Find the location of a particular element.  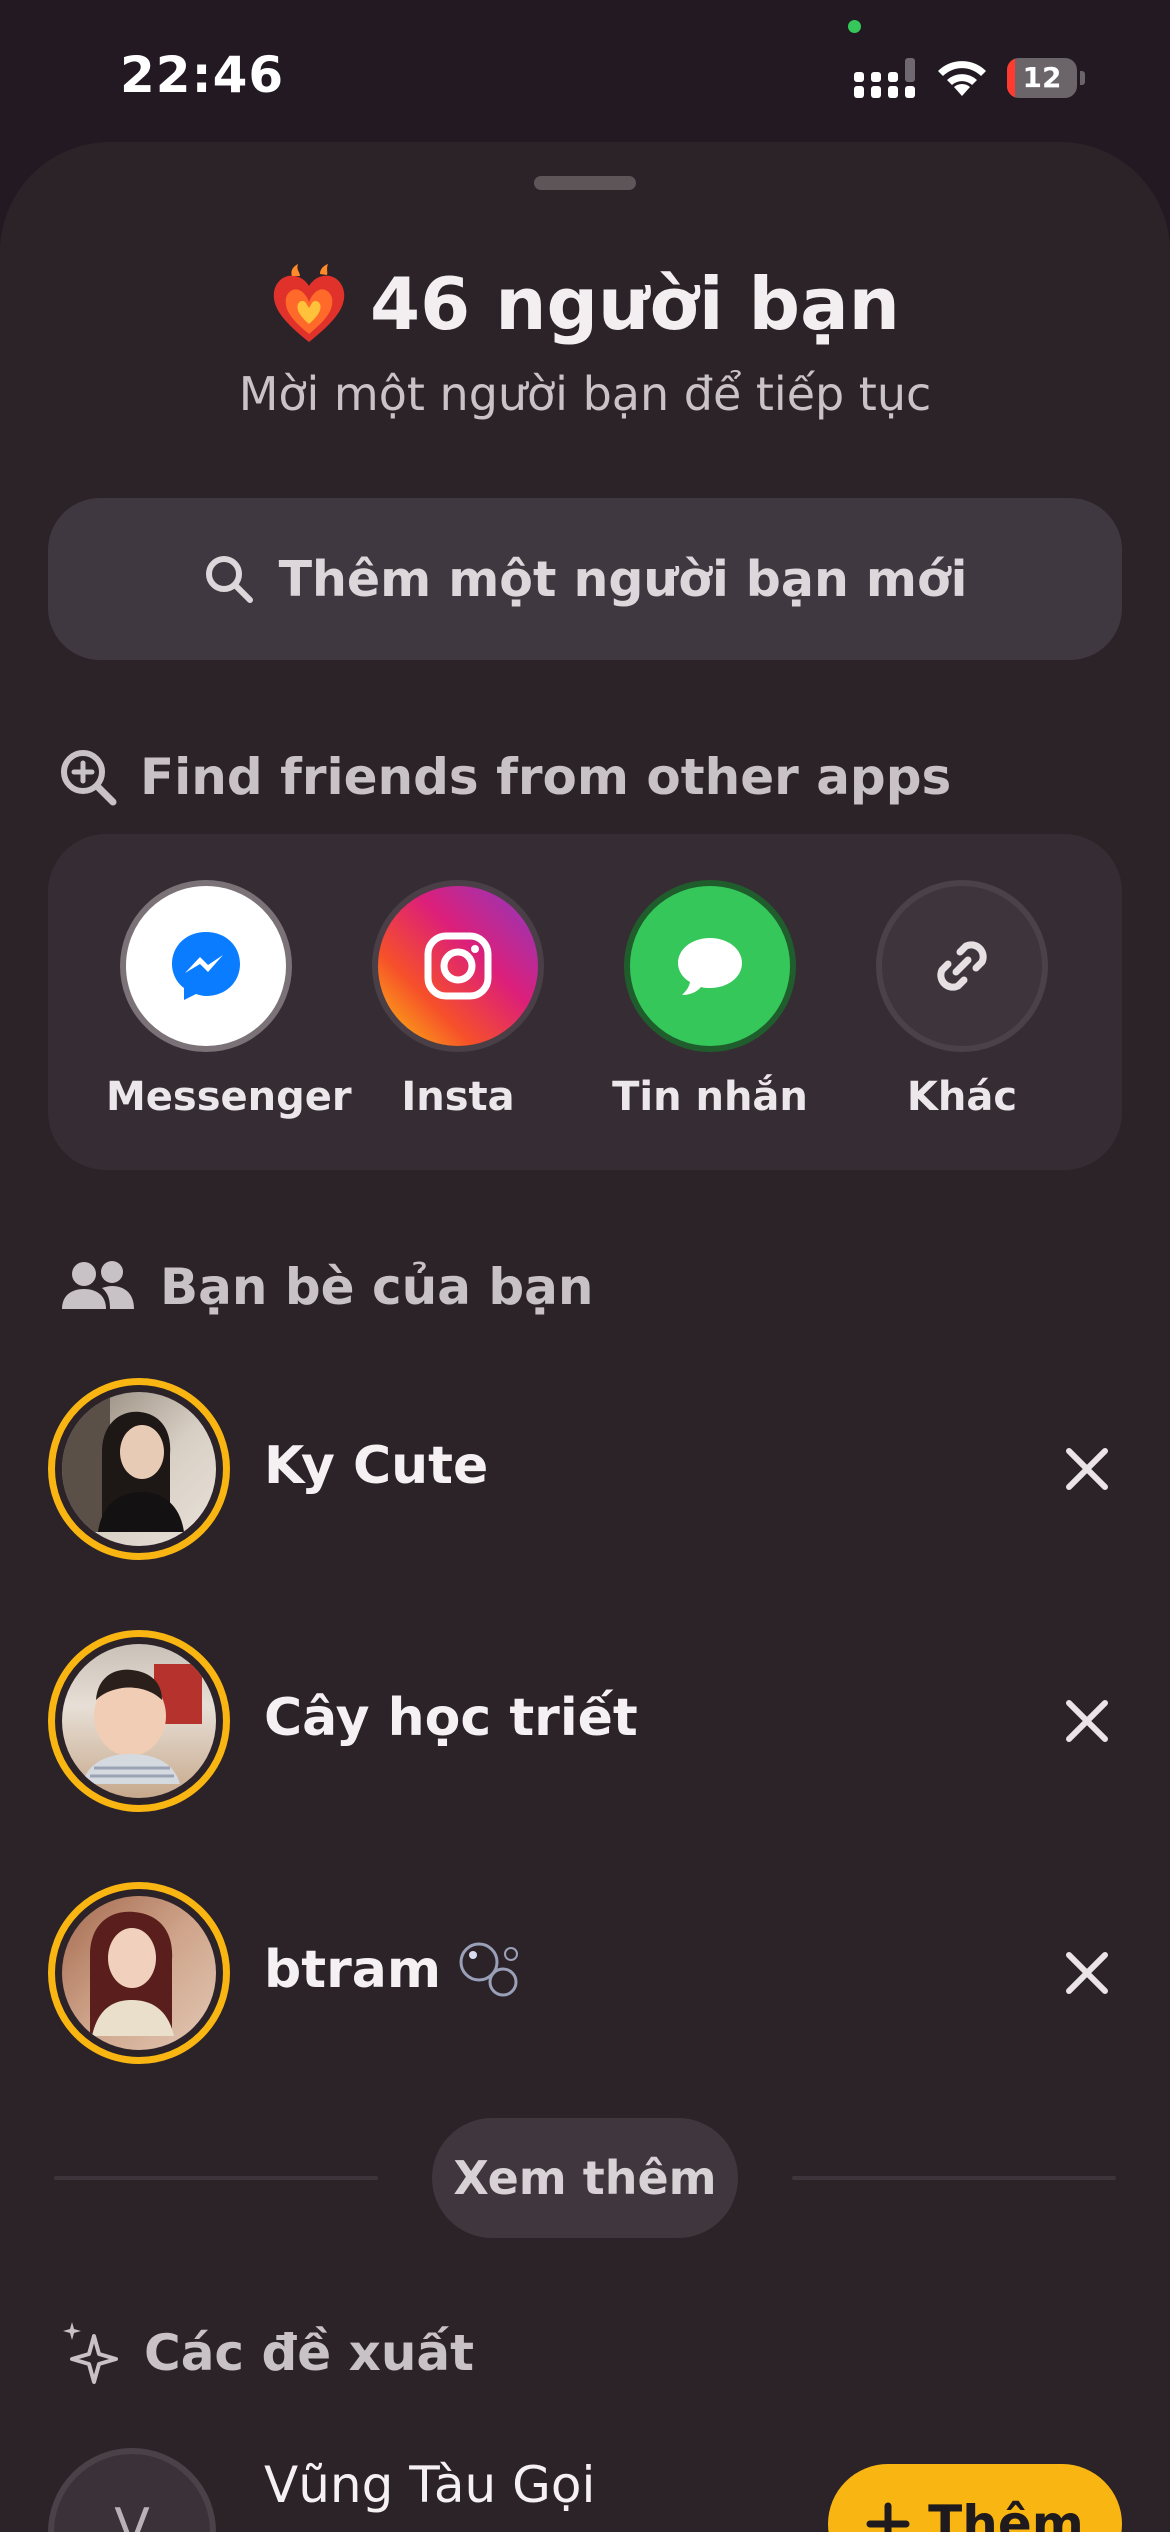

friends-header: Bạn bè của bạn is located at coordinates (325, 1287).